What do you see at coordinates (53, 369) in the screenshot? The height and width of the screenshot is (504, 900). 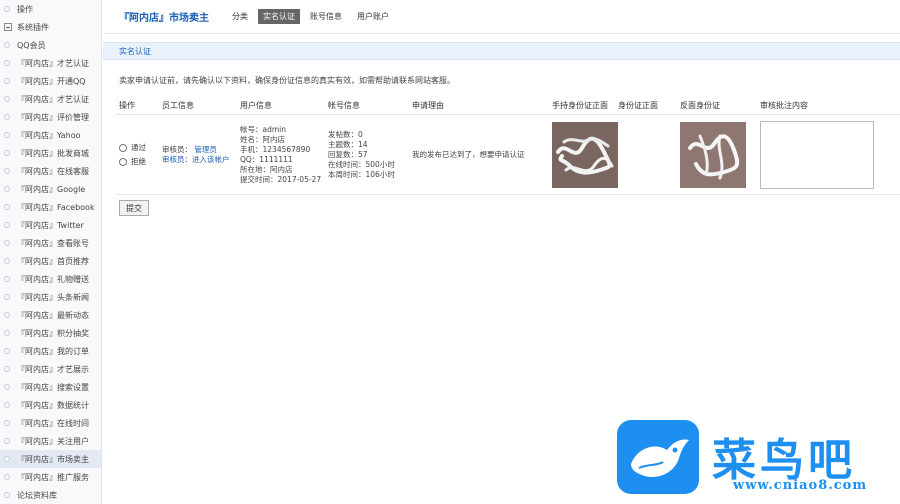 I see `sidebar-item-label: 『阿内店』才艺展示` at bounding box center [53, 369].